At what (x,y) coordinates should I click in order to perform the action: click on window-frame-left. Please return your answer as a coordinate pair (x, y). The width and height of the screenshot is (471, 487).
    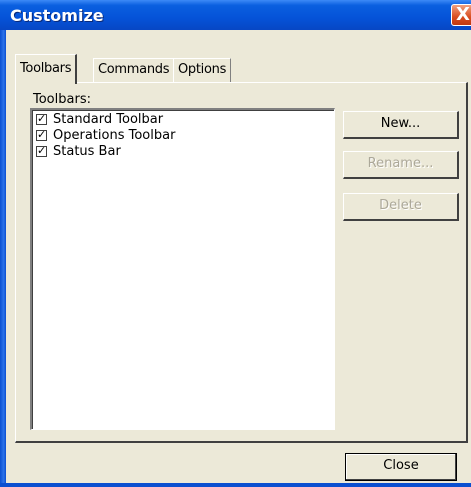
    Looking at the image, I should click on (3, 258).